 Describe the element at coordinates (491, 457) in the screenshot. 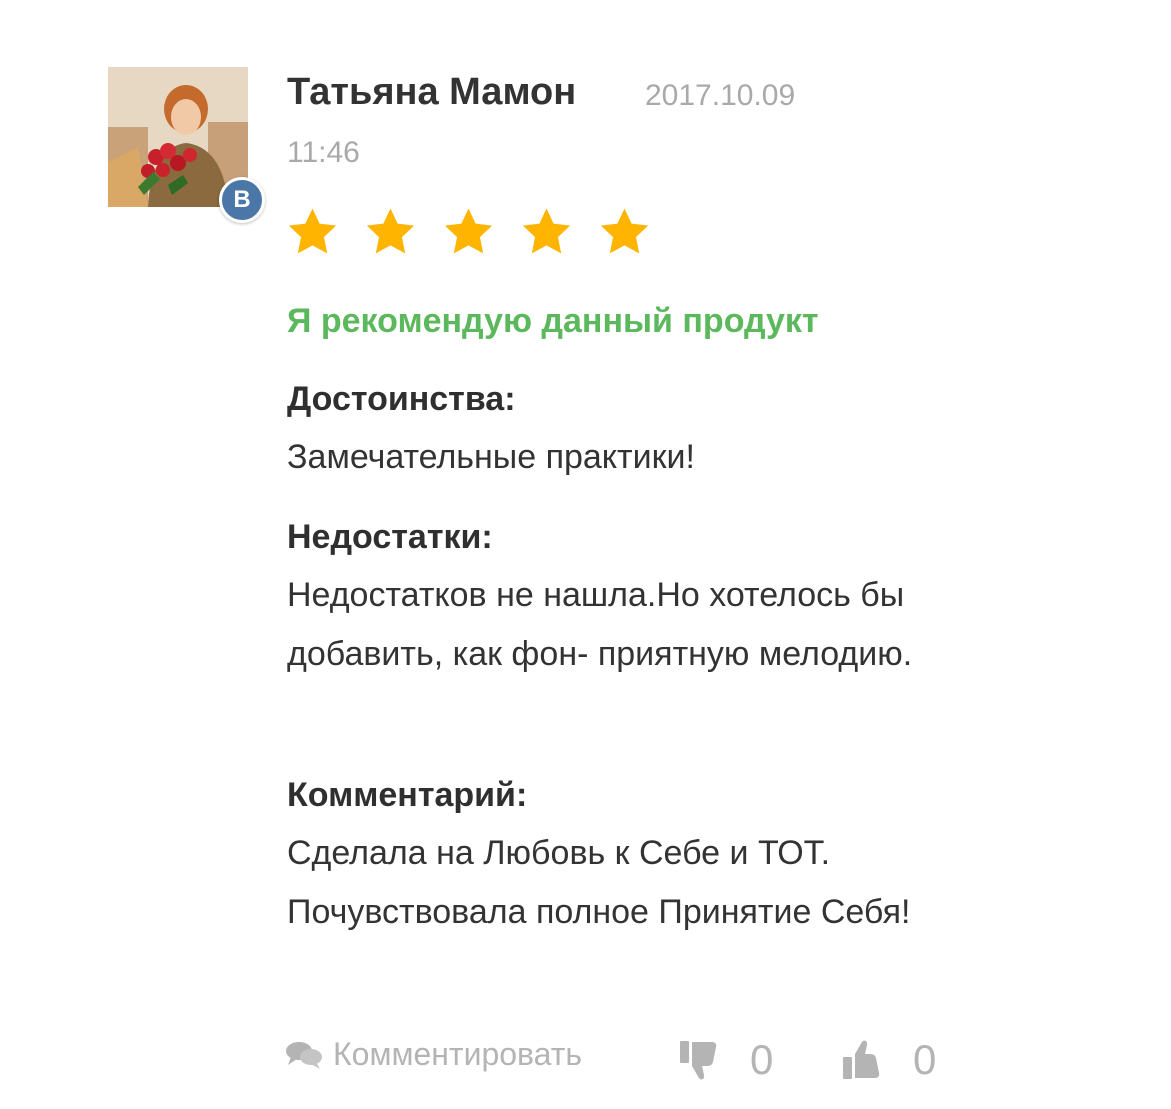

I see `pros-text: Замечательные практики!` at that location.